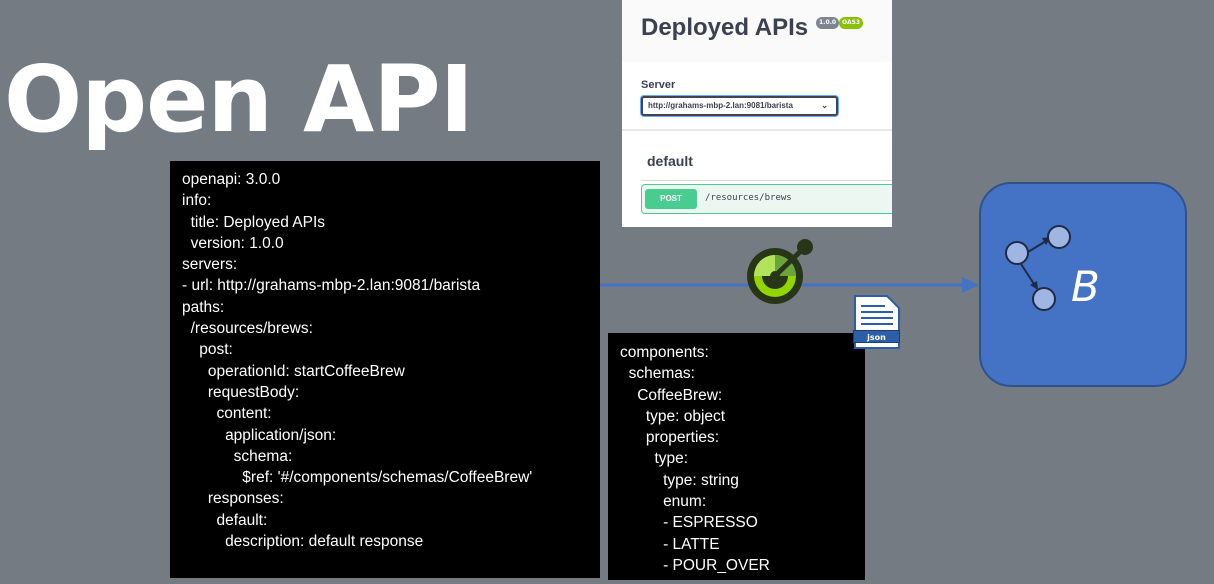  What do you see at coordinates (780, 271) in the screenshot?
I see `openapi-logo-icon` at bounding box center [780, 271].